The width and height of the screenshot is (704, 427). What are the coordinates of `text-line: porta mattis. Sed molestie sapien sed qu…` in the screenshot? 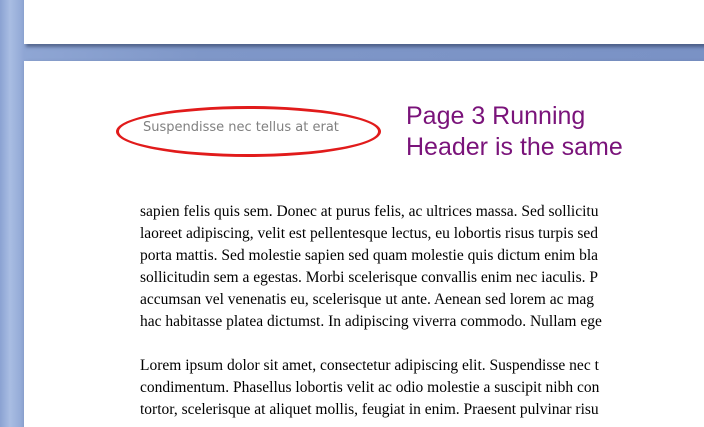 It's located at (369, 255).